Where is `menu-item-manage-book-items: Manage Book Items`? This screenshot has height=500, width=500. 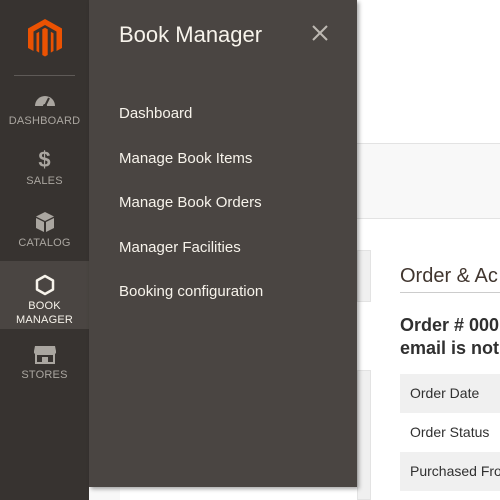 menu-item-manage-book-items: Manage Book Items is located at coordinates (191, 171).